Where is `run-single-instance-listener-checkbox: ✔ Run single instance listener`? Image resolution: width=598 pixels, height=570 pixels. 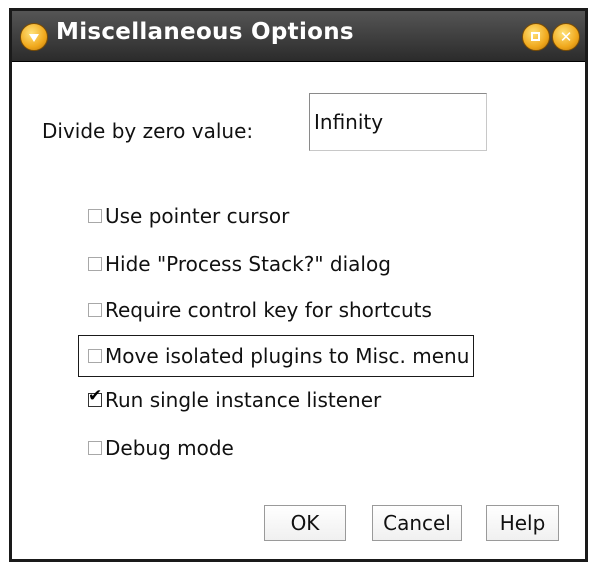 run-single-instance-listener-checkbox: ✔ Run single instance listener is located at coordinates (234, 400).